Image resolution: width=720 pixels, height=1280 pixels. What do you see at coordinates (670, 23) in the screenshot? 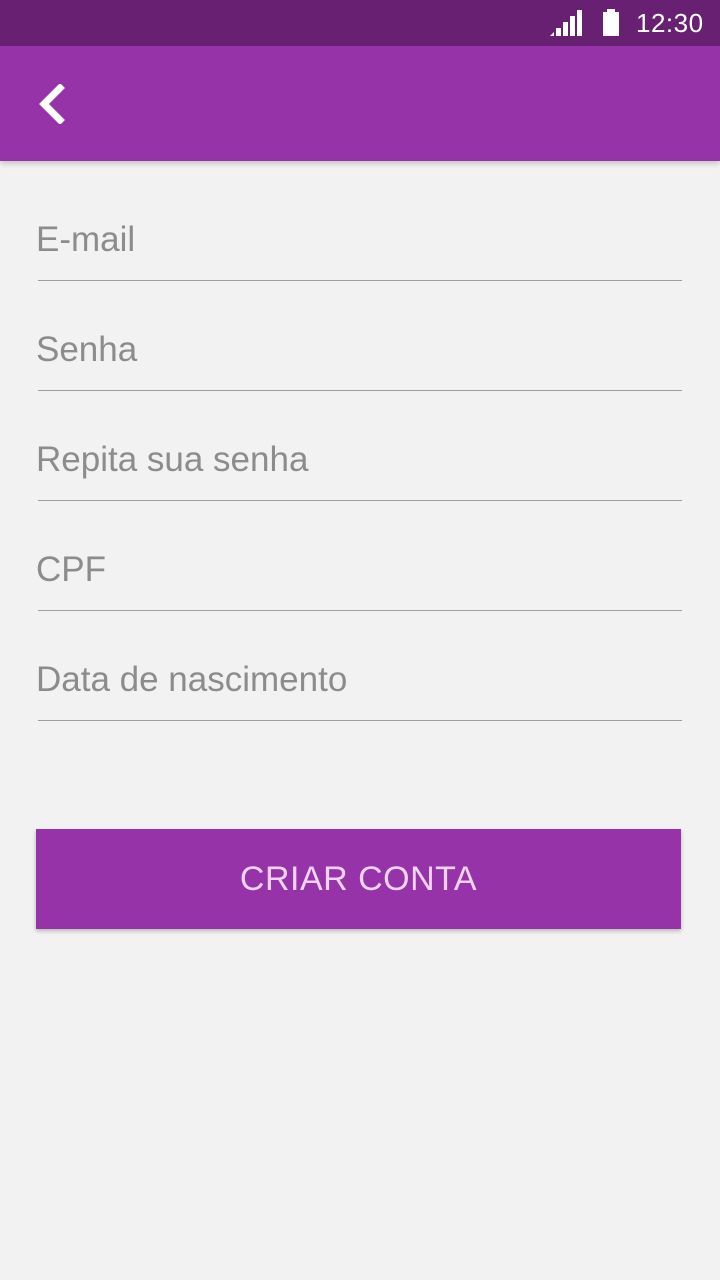
I see `status-time: 12:30` at bounding box center [670, 23].